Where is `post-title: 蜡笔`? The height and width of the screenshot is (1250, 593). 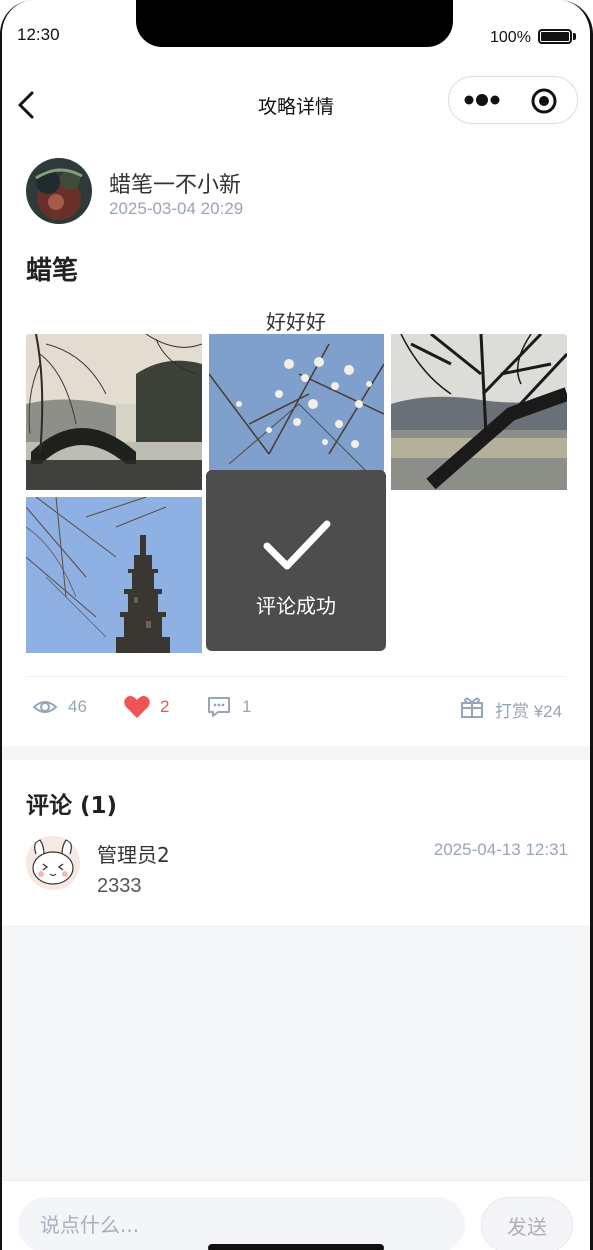
post-title: 蜡笔 is located at coordinates (52, 271).